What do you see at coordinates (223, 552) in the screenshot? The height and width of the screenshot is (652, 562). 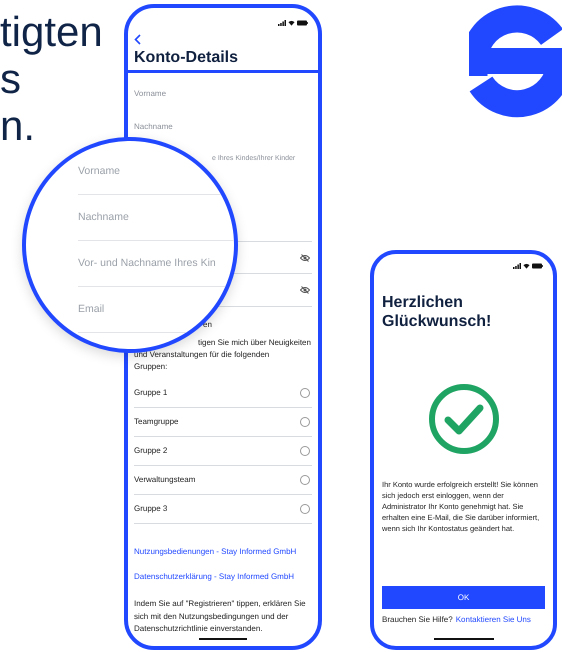 I see `terms-link: Nutzungsbedienungen - Stay Informed GmbH` at bounding box center [223, 552].